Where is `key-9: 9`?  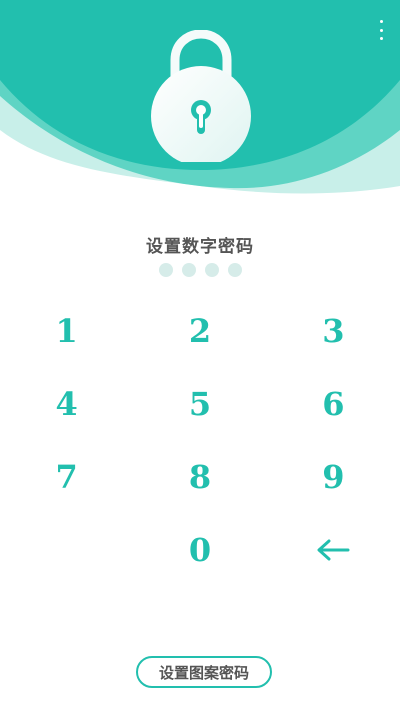
key-9: 9 is located at coordinates (333, 476).